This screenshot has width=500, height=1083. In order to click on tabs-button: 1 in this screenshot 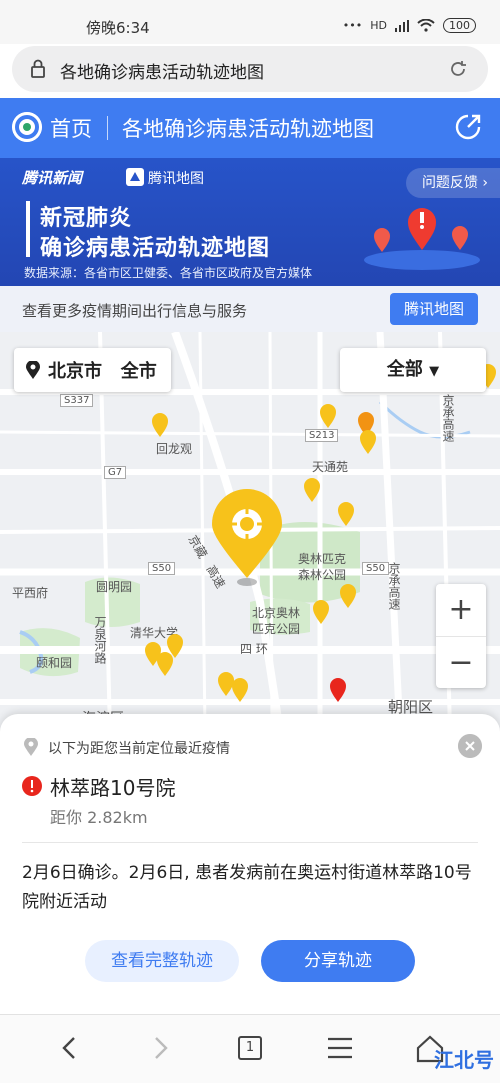, I will do `click(250, 1048)`.